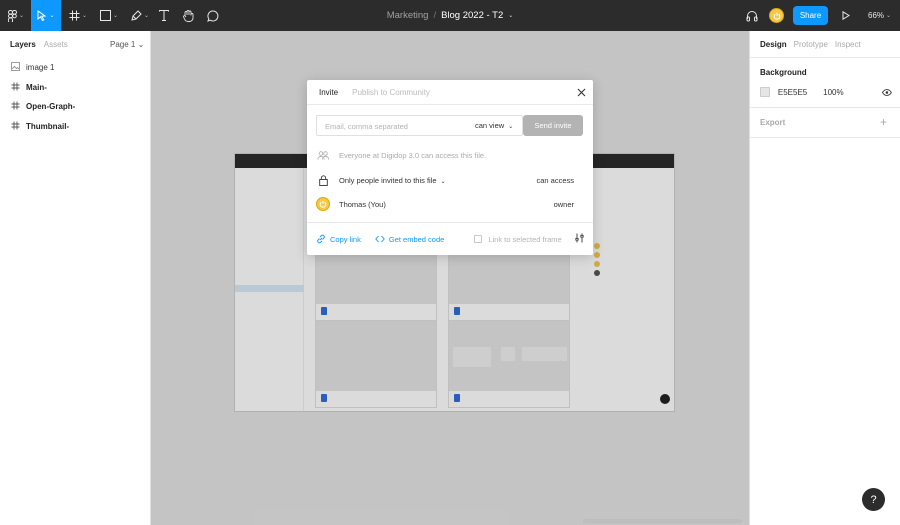  What do you see at coordinates (555, 180) in the screenshot?
I see `access-level-label: can access` at bounding box center [555, 180].